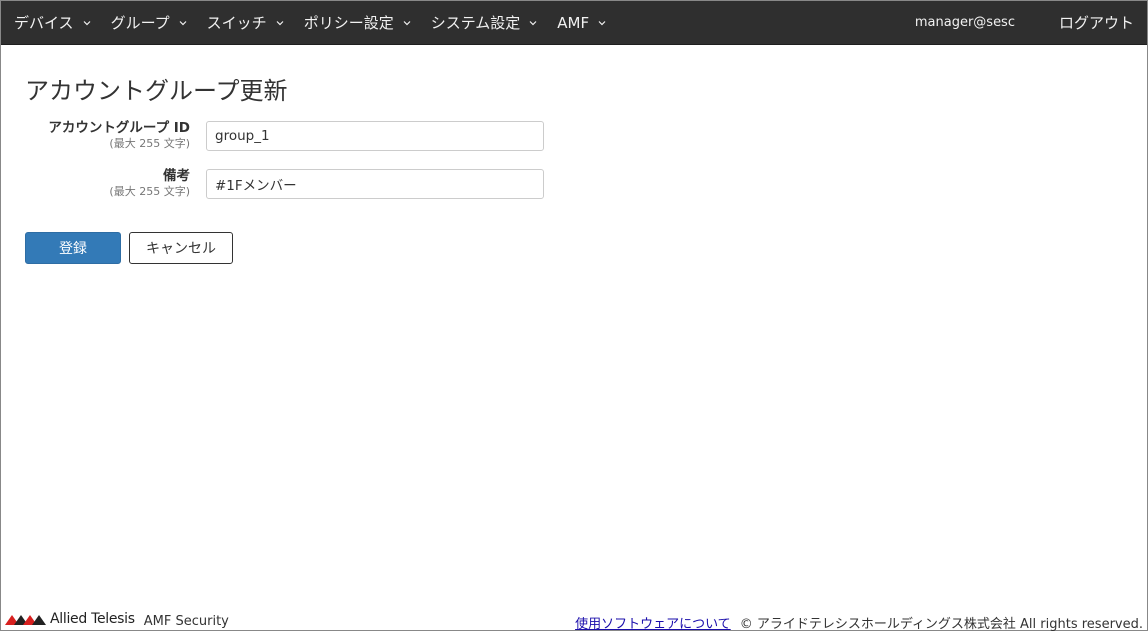 The width and height of the screenshot is (1148, 632). I want to click on group-id-input, so click(375, 136).